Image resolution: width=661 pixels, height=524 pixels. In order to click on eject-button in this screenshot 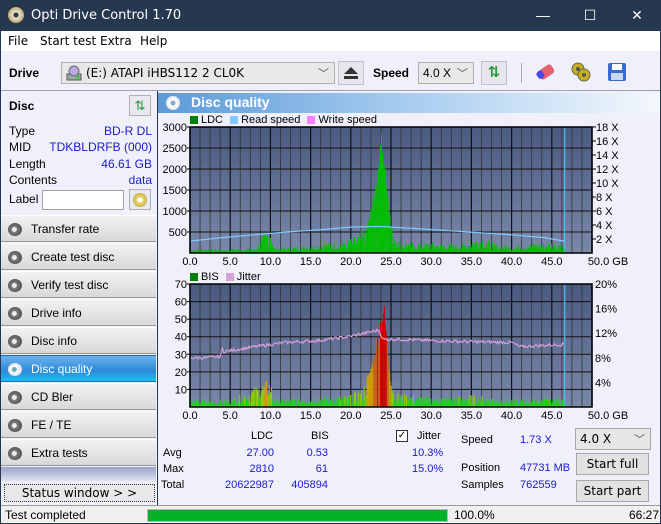, I will do `click(351, 73)`.